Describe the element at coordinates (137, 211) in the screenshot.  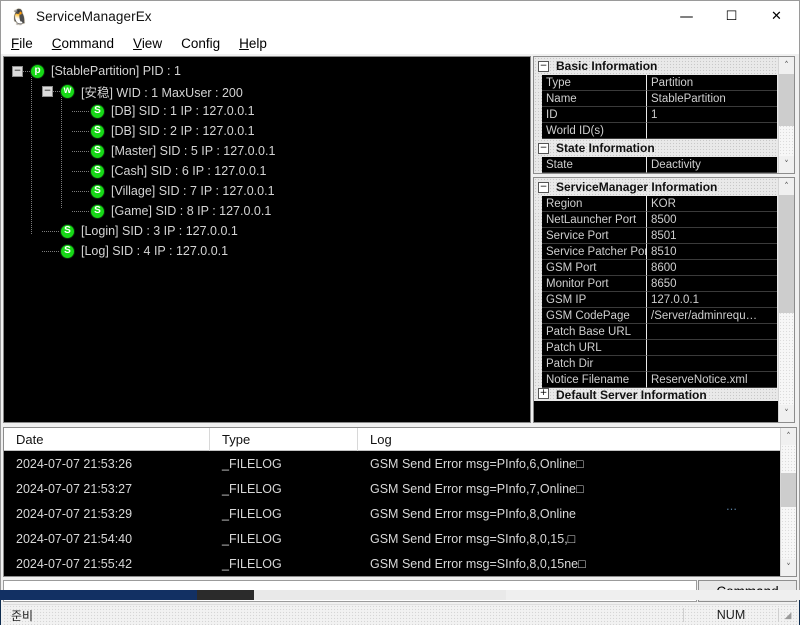
I see `tree-node: S[Game] SID : 8 IP : 127.0.0.1` at that location.